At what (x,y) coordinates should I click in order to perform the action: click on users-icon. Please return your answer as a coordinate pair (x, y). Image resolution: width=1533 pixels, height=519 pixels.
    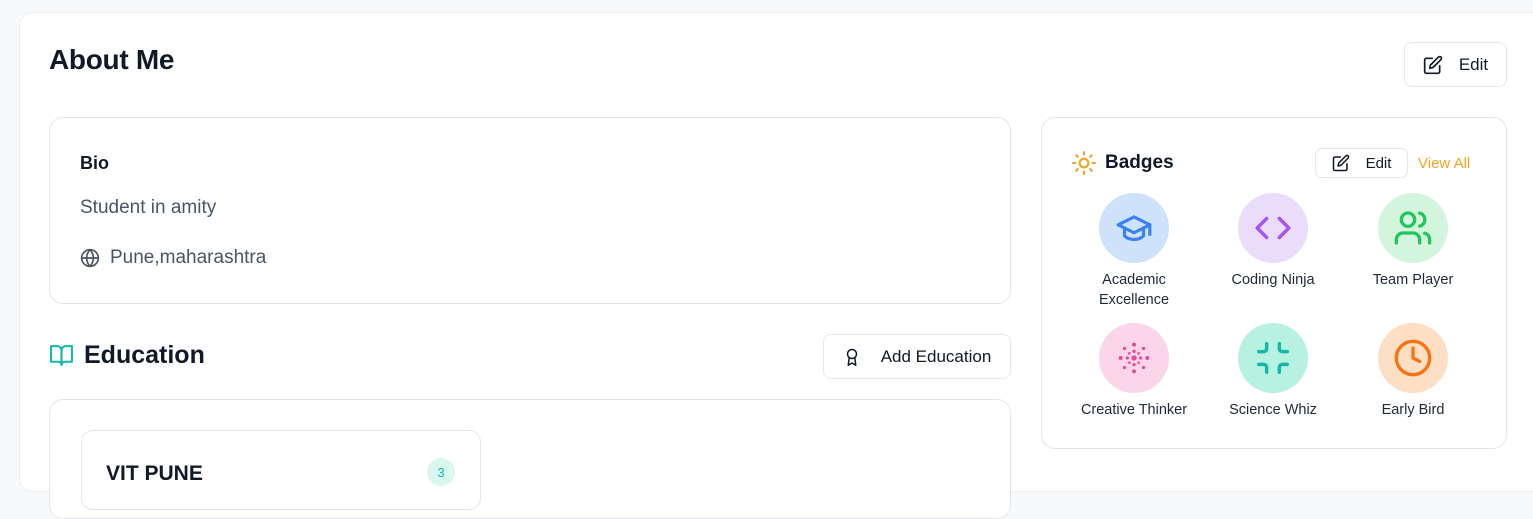
    Looking at the image, I should click on (1413, 228).